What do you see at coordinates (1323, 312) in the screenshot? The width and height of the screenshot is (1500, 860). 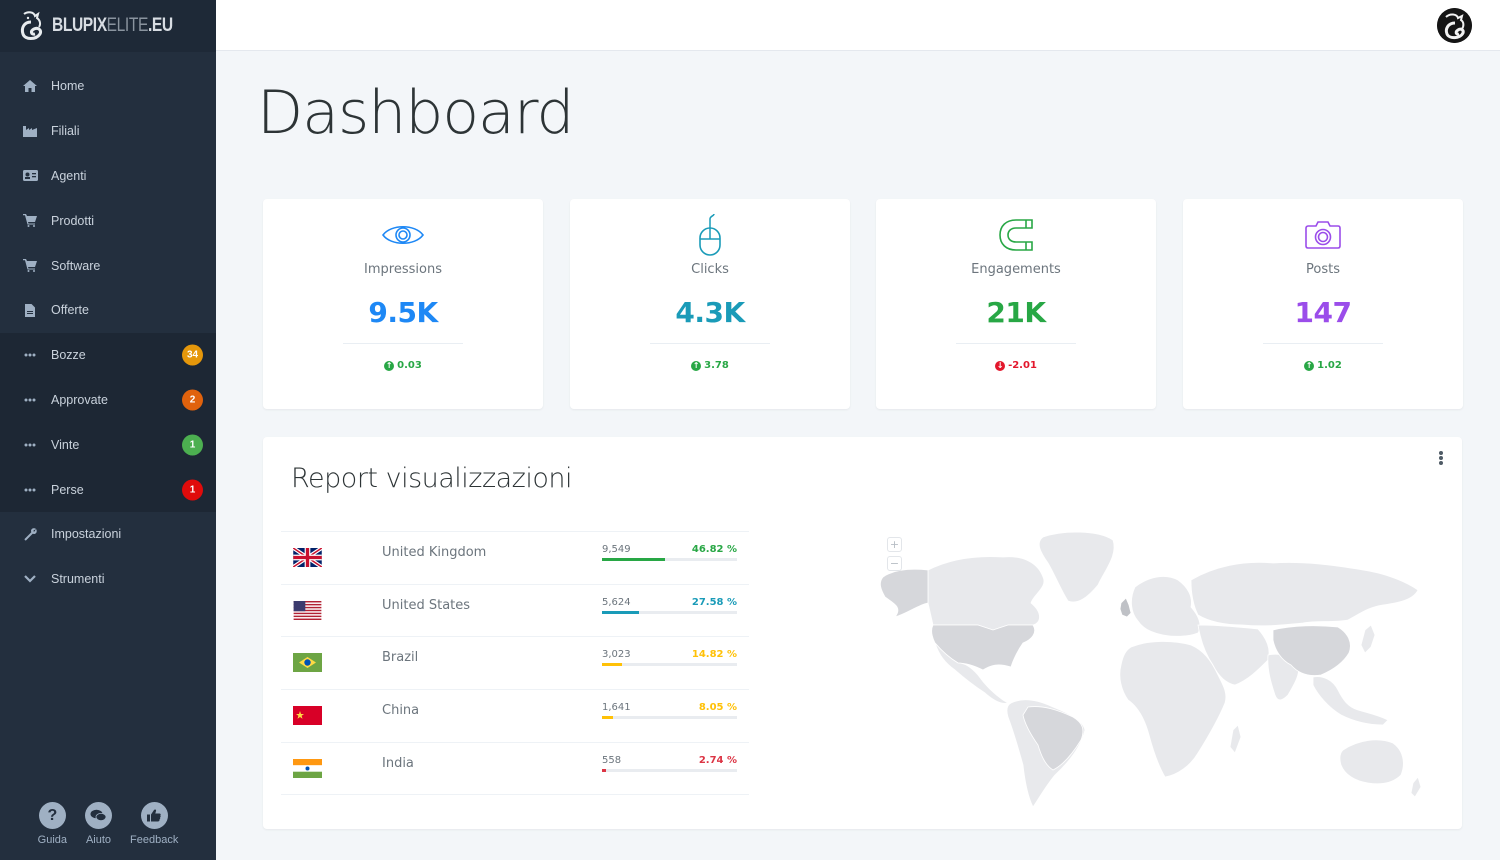 I see `stat-value: 147` at bounding box center [1323, 312].